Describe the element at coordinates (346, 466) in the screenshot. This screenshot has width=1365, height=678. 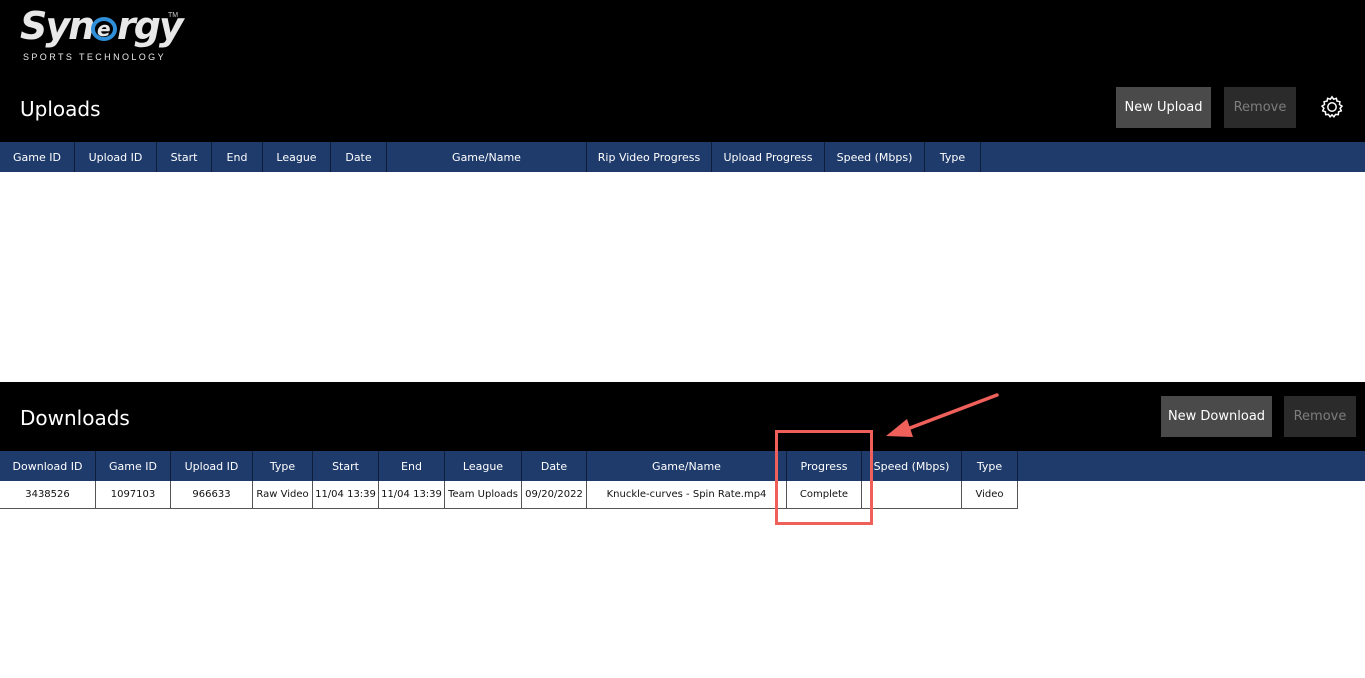
I see `downloads-col-start: Start` at that location.